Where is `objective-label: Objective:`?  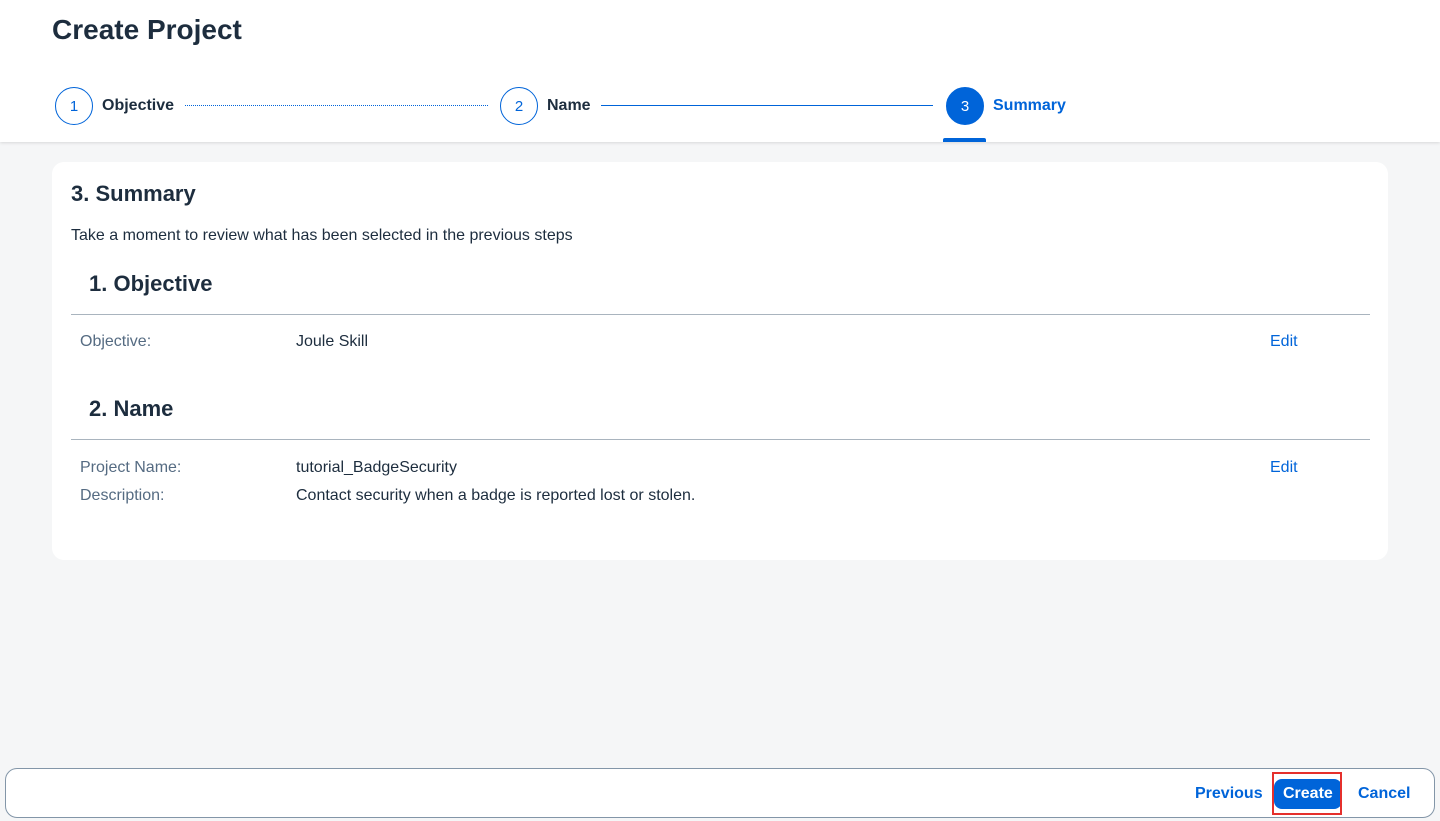
objective-label: Objective: is located at coordinates (116, 341).